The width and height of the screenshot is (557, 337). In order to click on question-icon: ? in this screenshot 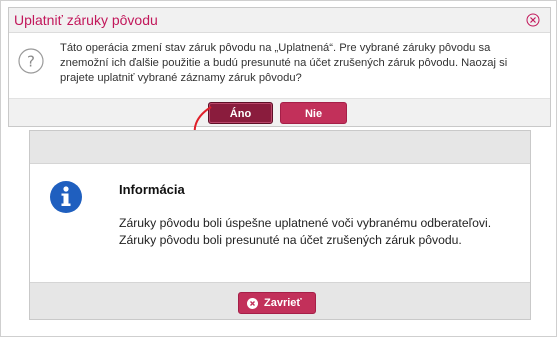, I will do `click(31, 61)`.